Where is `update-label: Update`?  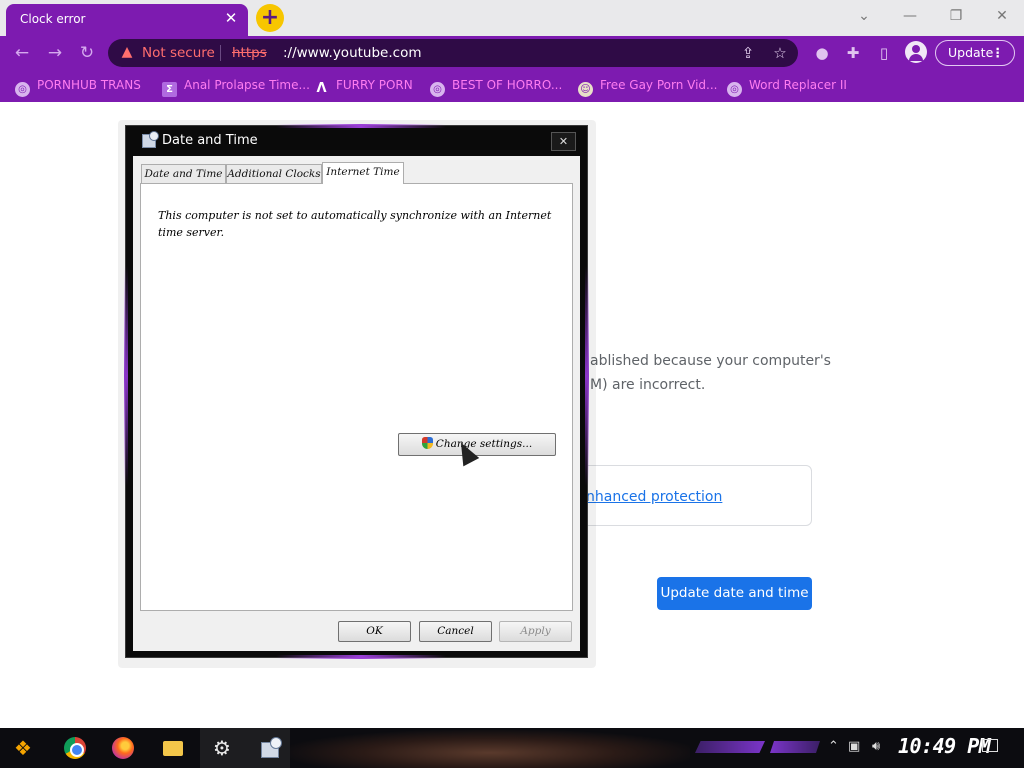 update-label: Update is located at coordinates (971, 52).